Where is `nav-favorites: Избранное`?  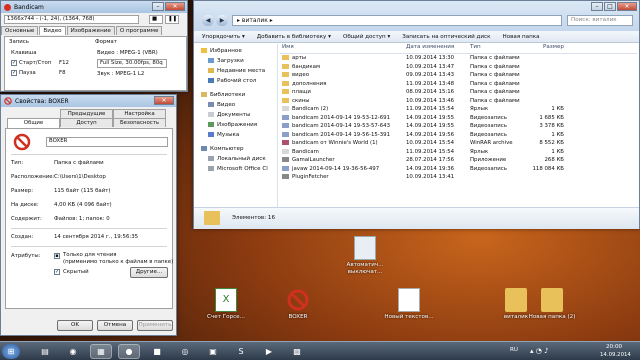
nav-favorites: Избранное is located at coordinates (235, 51).